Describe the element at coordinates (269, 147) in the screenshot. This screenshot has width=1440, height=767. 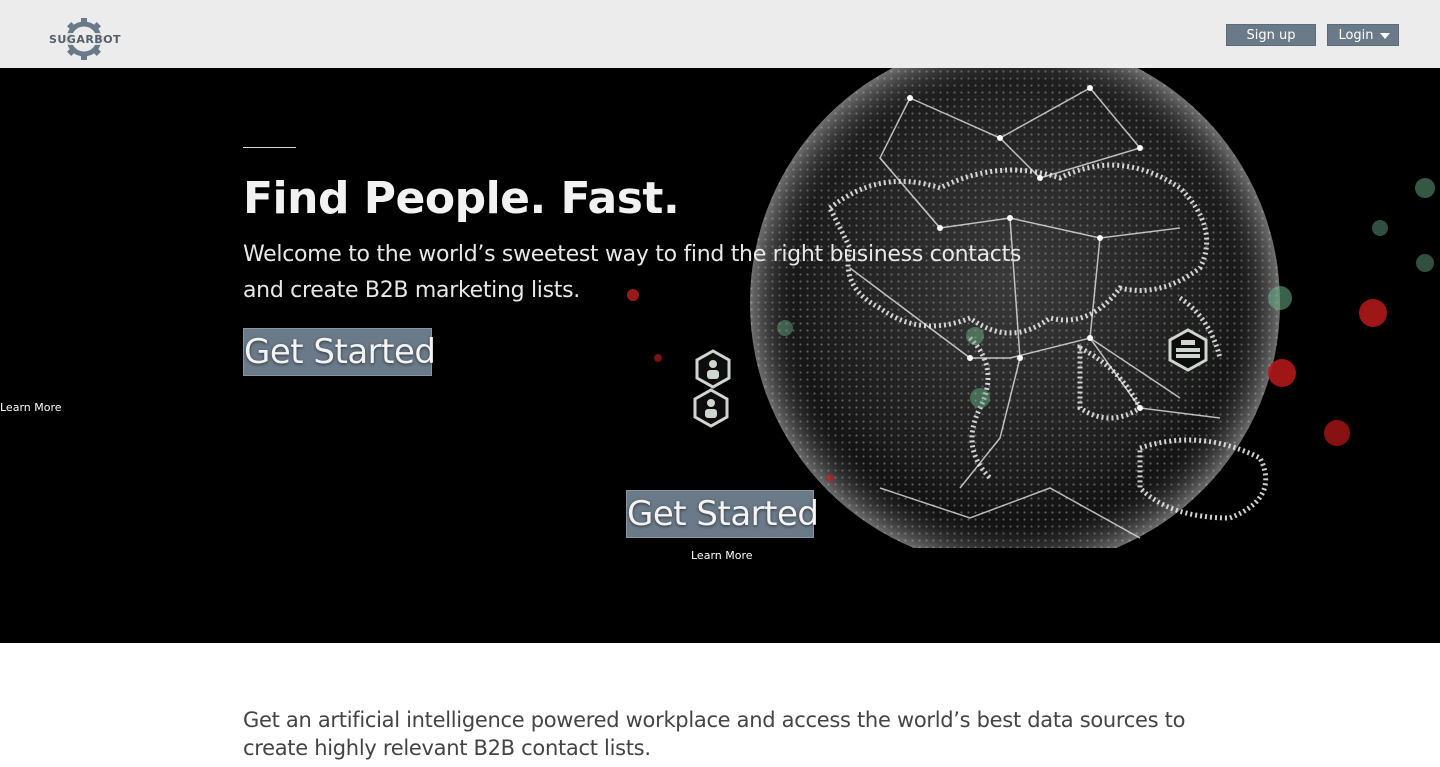
I see `hero-divider` at that location.